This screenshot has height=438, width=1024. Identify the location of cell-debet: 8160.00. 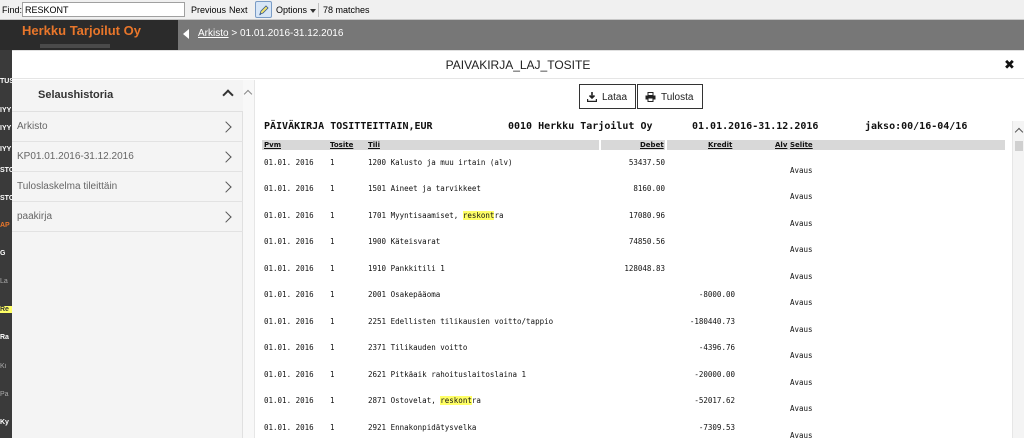
(649, 188).